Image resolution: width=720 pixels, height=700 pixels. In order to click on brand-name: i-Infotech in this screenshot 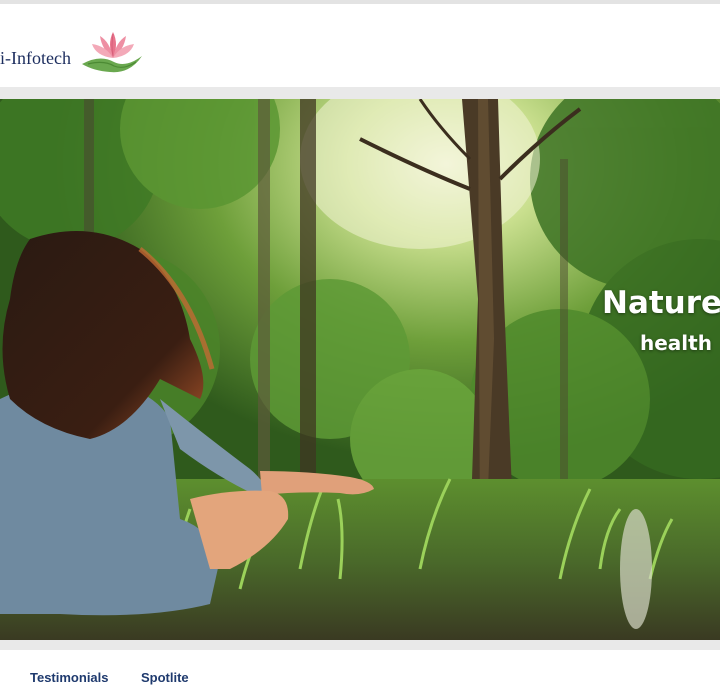, I will do `click(35, 58)`.